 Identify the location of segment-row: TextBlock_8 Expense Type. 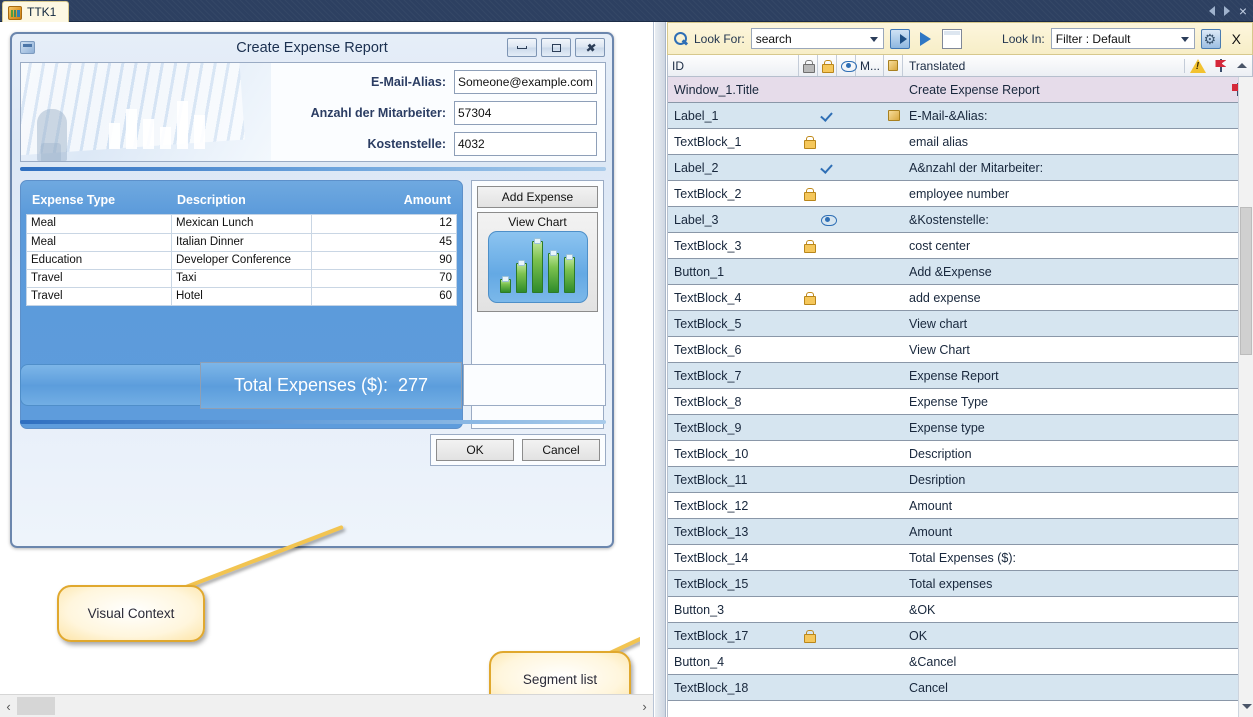
(960, 402).